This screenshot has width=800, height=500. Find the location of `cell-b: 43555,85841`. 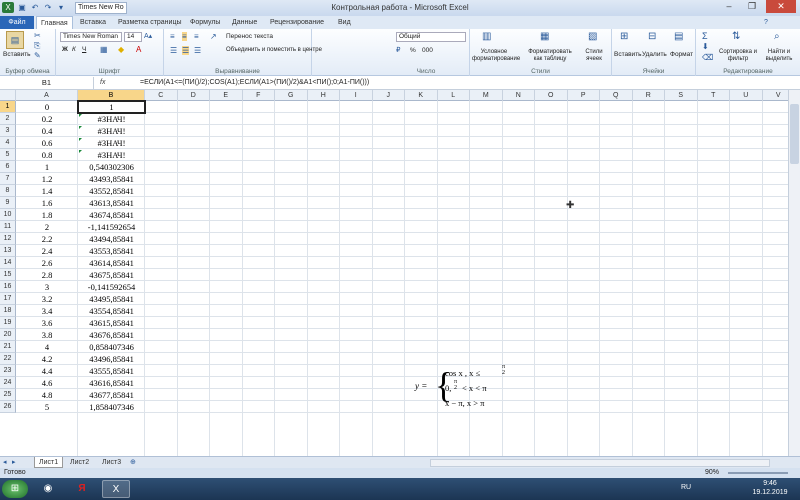

cell-b: 43555,85841 is located at coordinates (111, 371).